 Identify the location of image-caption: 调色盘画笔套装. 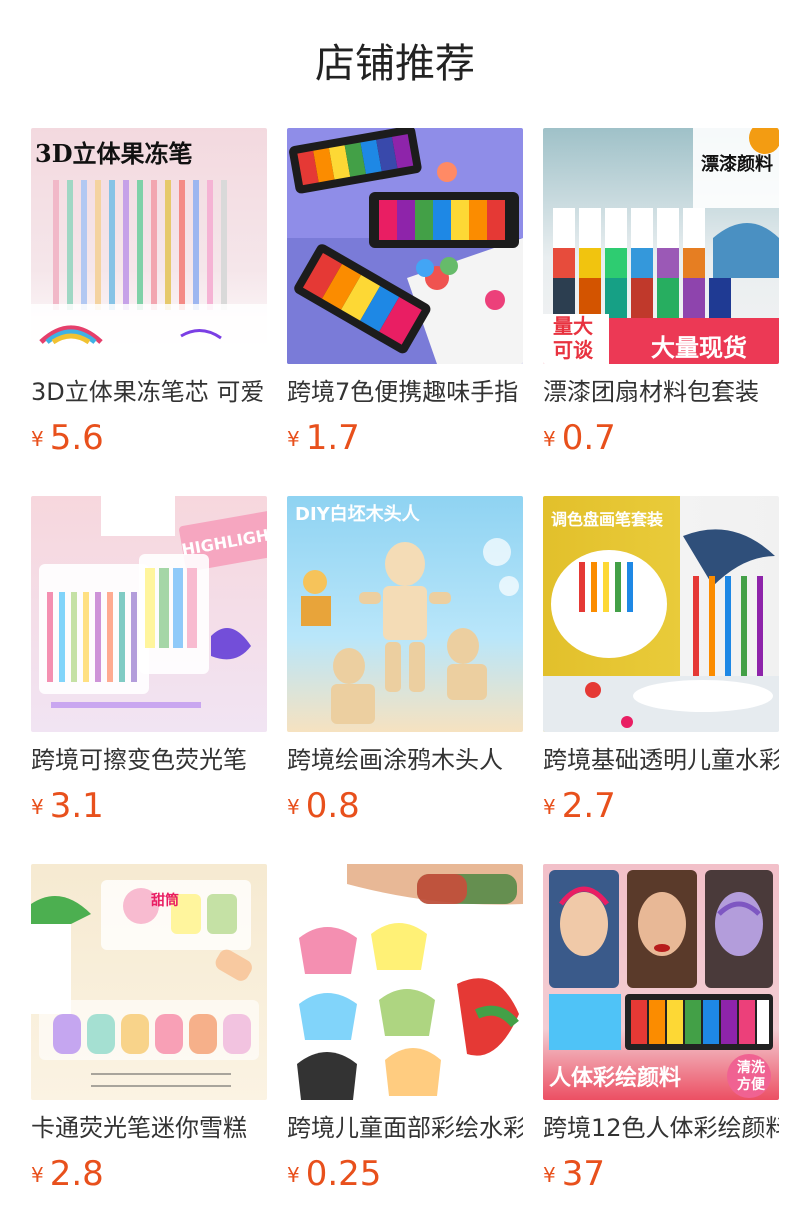
(607, 519).